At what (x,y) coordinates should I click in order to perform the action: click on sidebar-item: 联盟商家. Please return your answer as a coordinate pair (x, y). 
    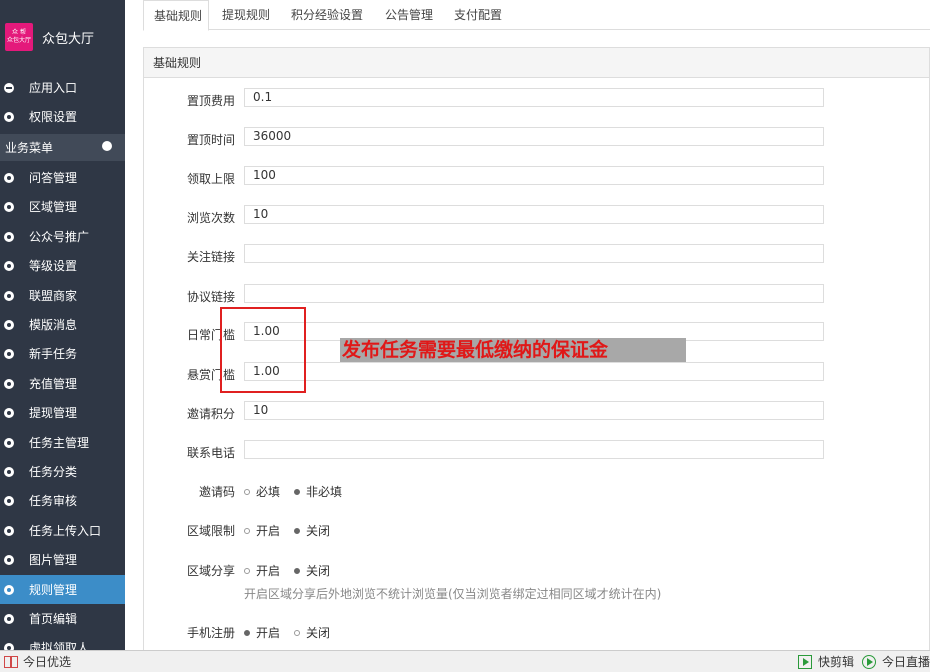
    Looking at the image, I should click on (62, 295).